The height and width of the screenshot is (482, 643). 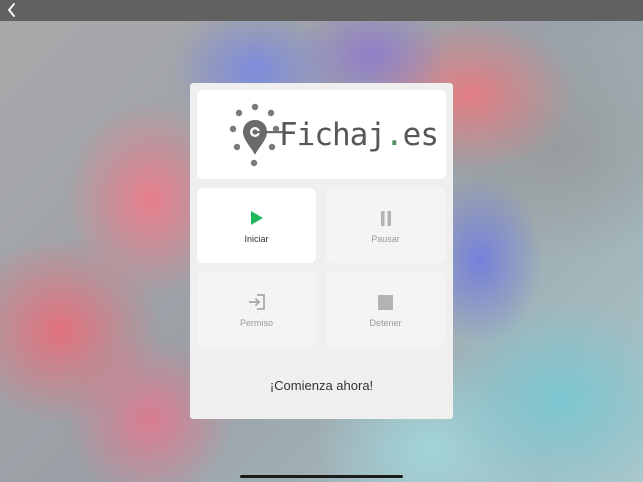 I want to click on logo-text: Fichaj.es, so click(x=359, y=135).